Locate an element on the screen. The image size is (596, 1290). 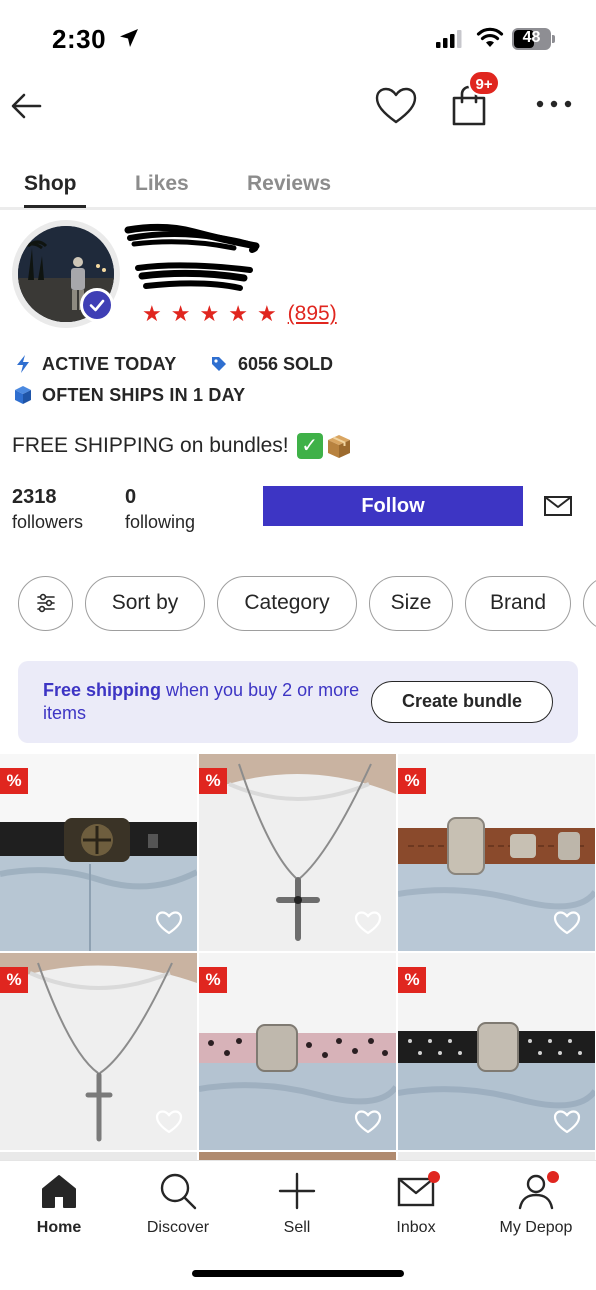
followers-count: 2318 is located at coordinates (34, 497).